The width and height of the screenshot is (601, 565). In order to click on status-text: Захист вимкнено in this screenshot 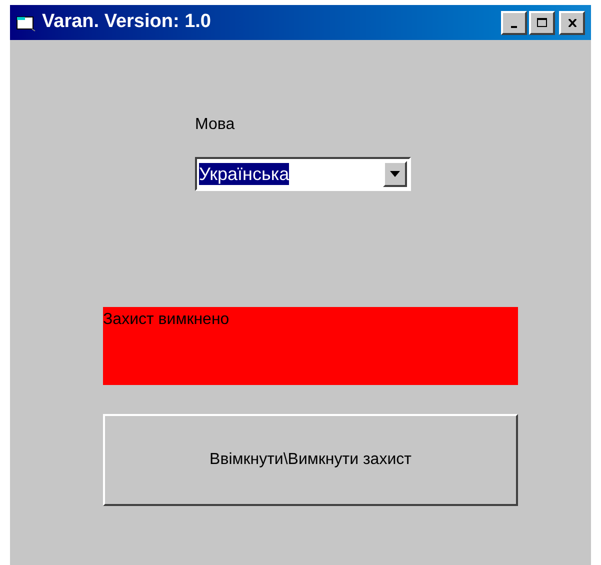, I will do `click(166, 319)`.